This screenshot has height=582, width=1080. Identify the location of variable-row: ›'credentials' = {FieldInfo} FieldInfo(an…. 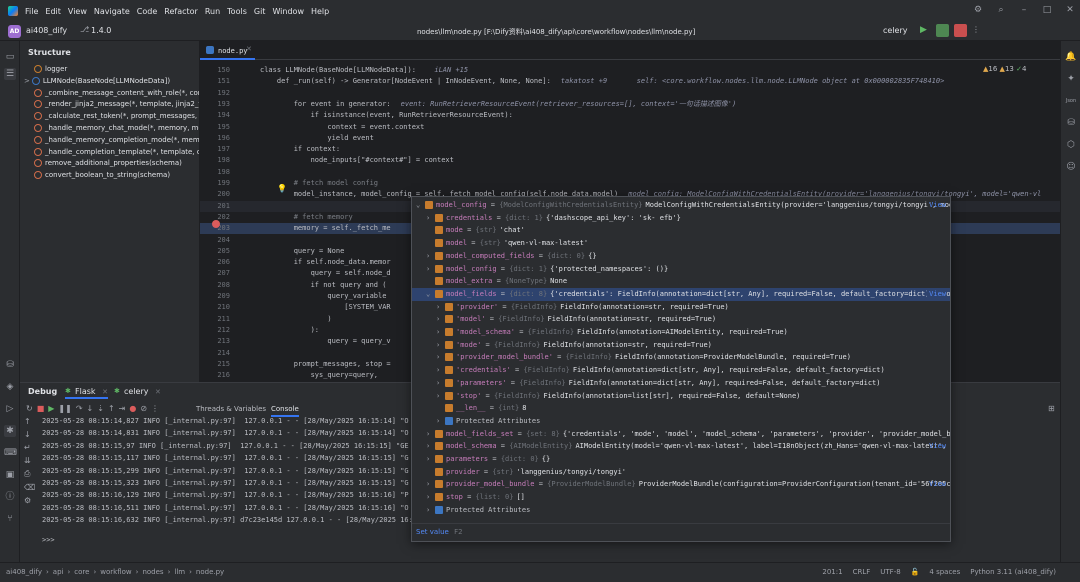
(681, 370).